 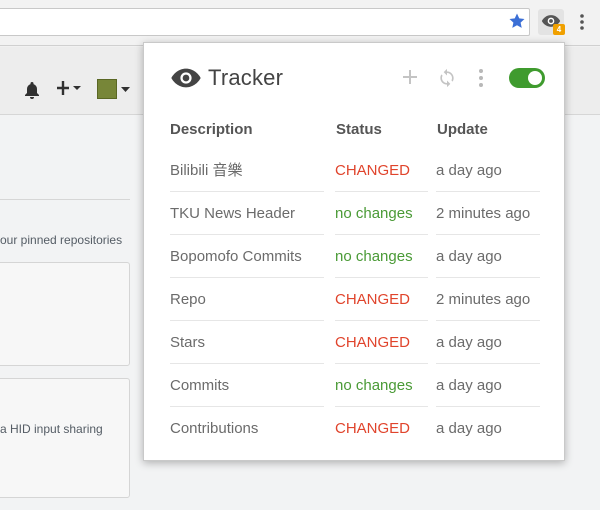 I want to click on table-row: Contributions CHANGED a day ago, so click(x=355, y=429).